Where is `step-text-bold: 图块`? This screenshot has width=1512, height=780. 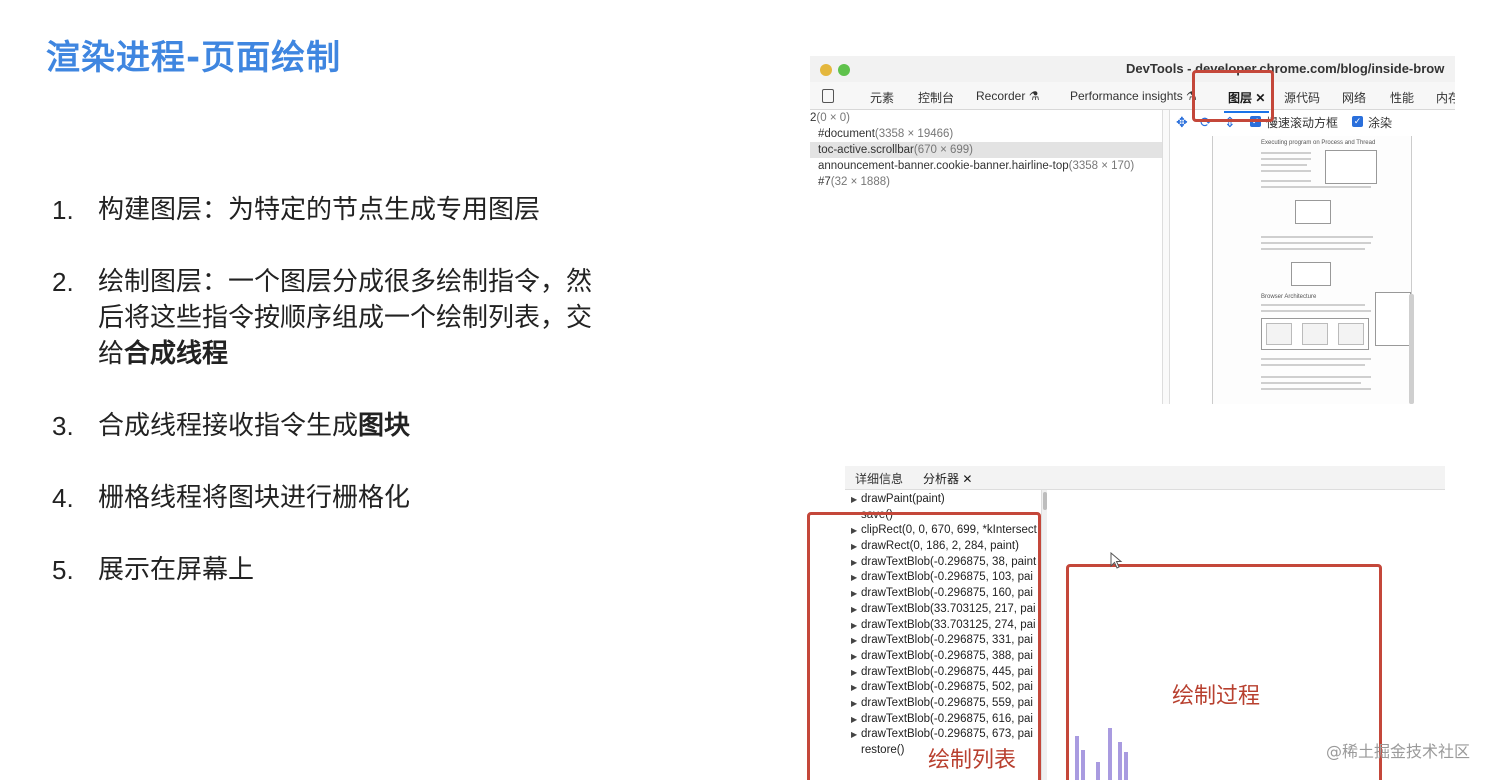 step-text-bold: 图块 is located at coordinates (384, 426).